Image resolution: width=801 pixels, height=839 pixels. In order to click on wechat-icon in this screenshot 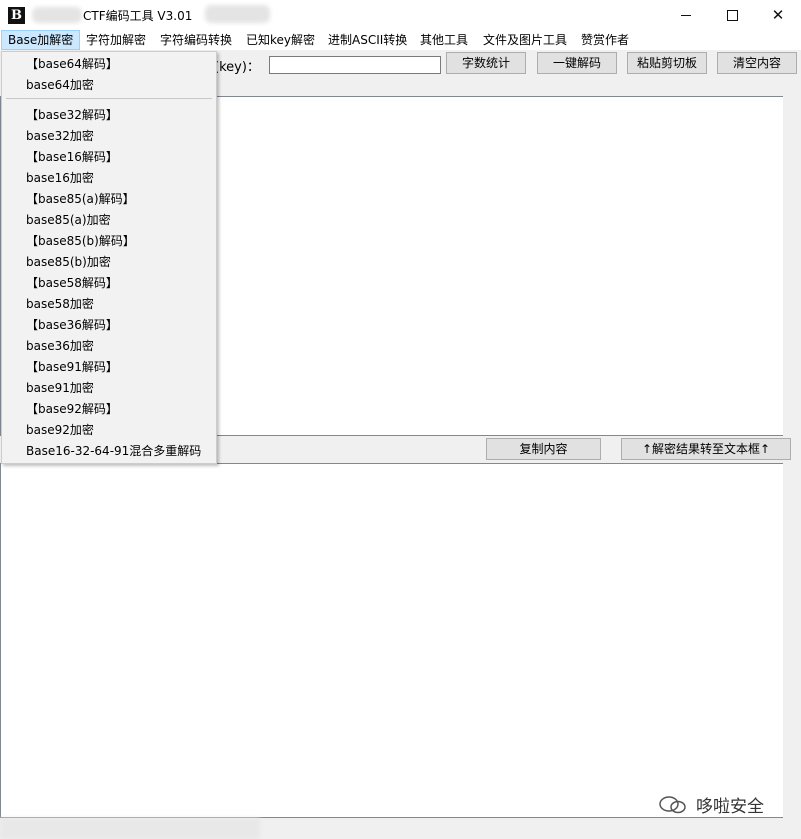, I will do `click(672, 804)`.